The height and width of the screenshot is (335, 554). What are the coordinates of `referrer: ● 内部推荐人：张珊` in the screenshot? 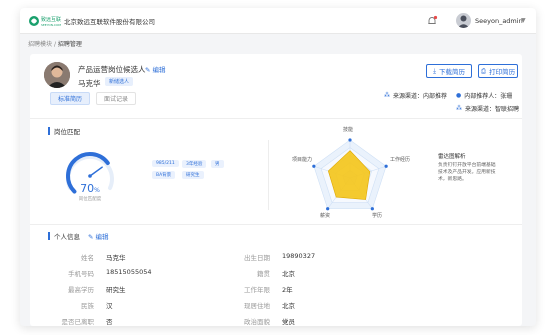 It's located at (484, 95).